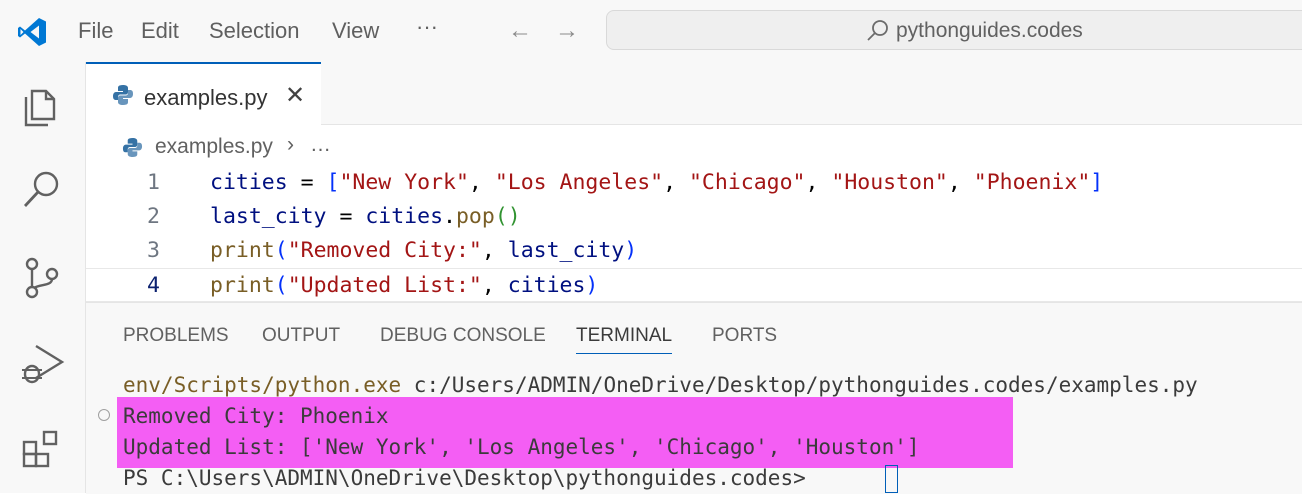 The image size is (1302, 494). I want to click on tab-debug-console: DEBUG CONSOLE, so click(463, 336).